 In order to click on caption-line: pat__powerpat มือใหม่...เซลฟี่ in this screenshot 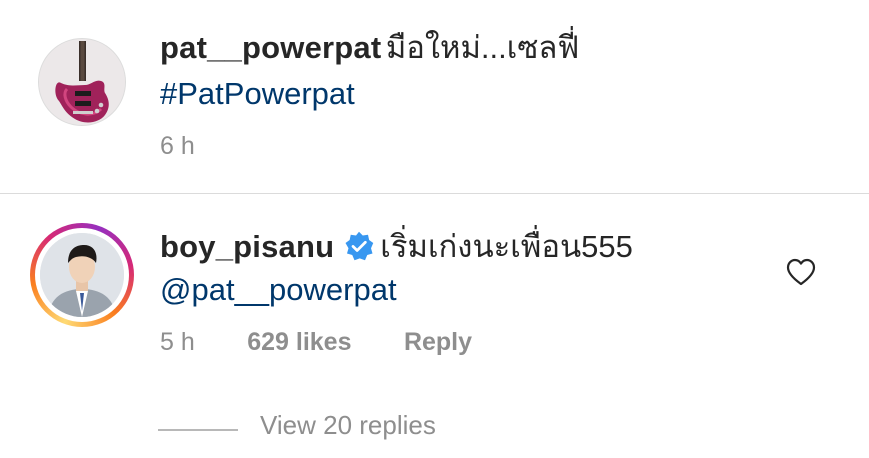, I will do `click(369, 51)`.